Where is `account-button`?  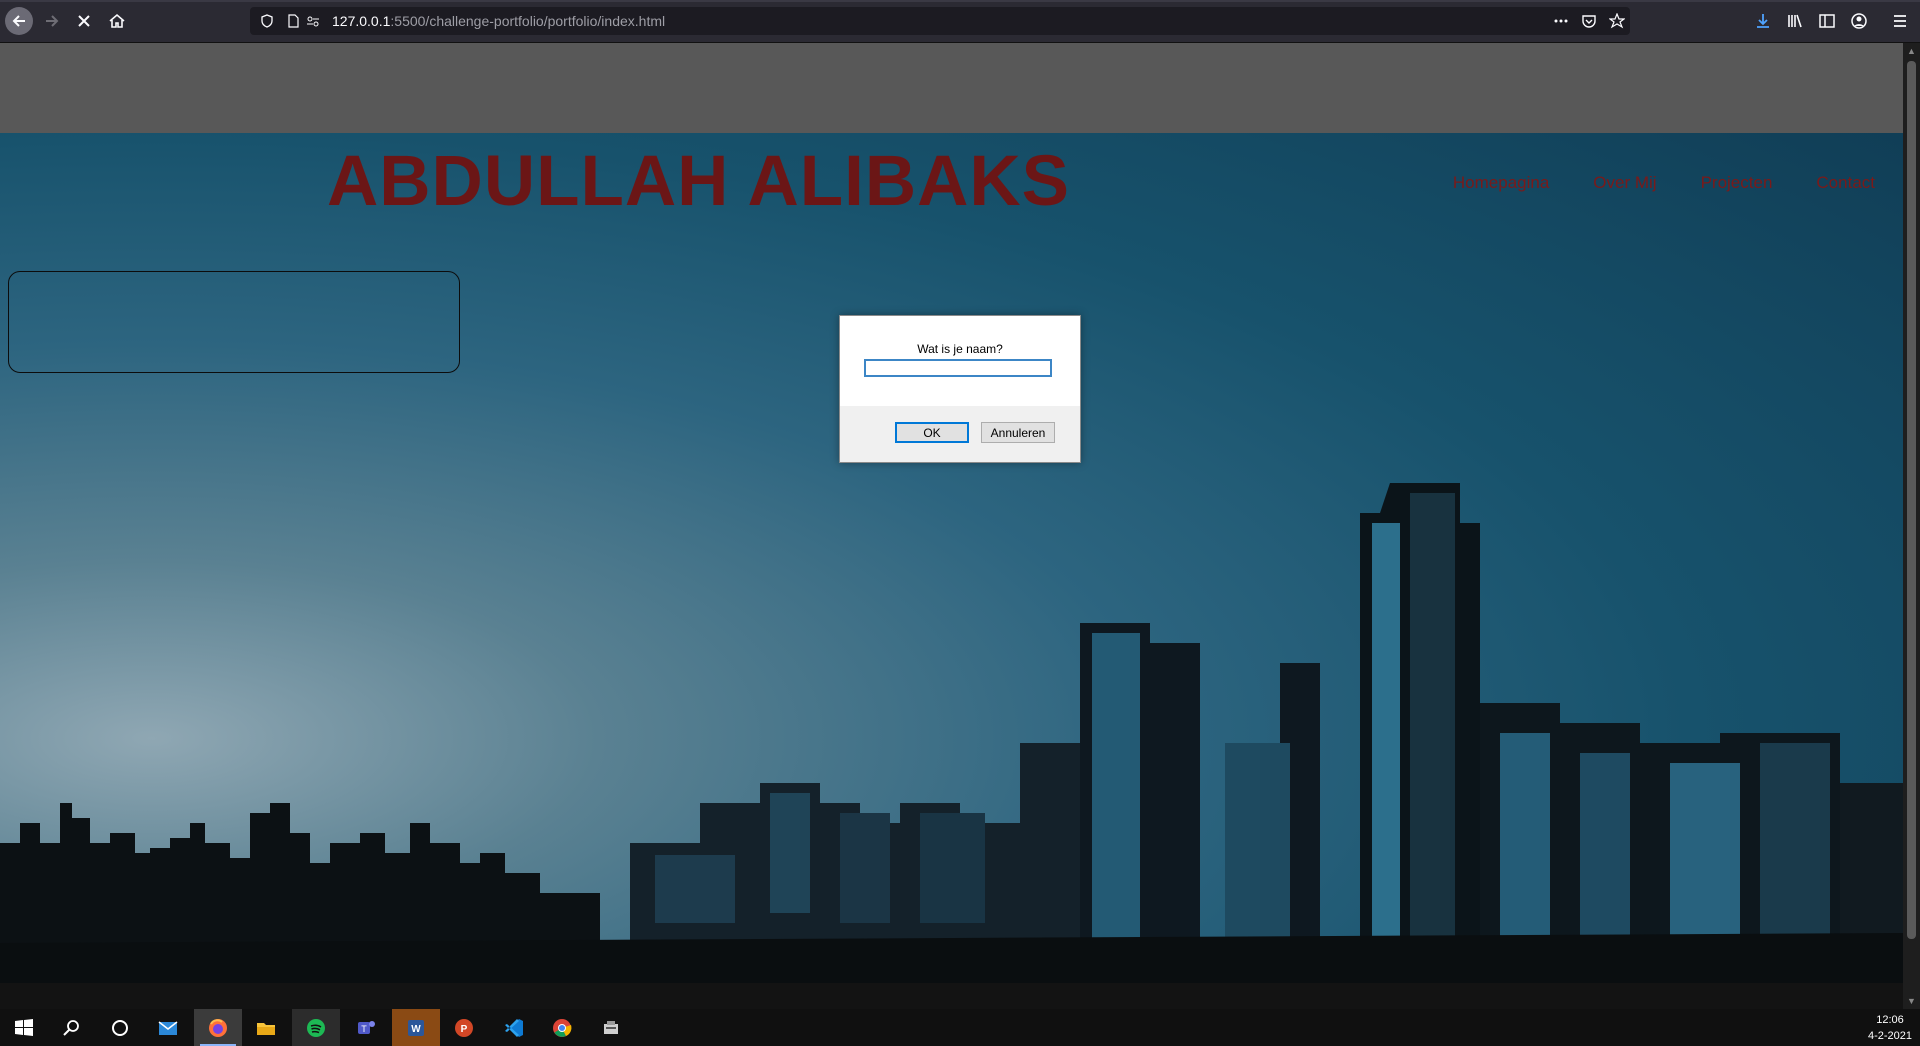 account-button is located at coordinates (1859, 21).